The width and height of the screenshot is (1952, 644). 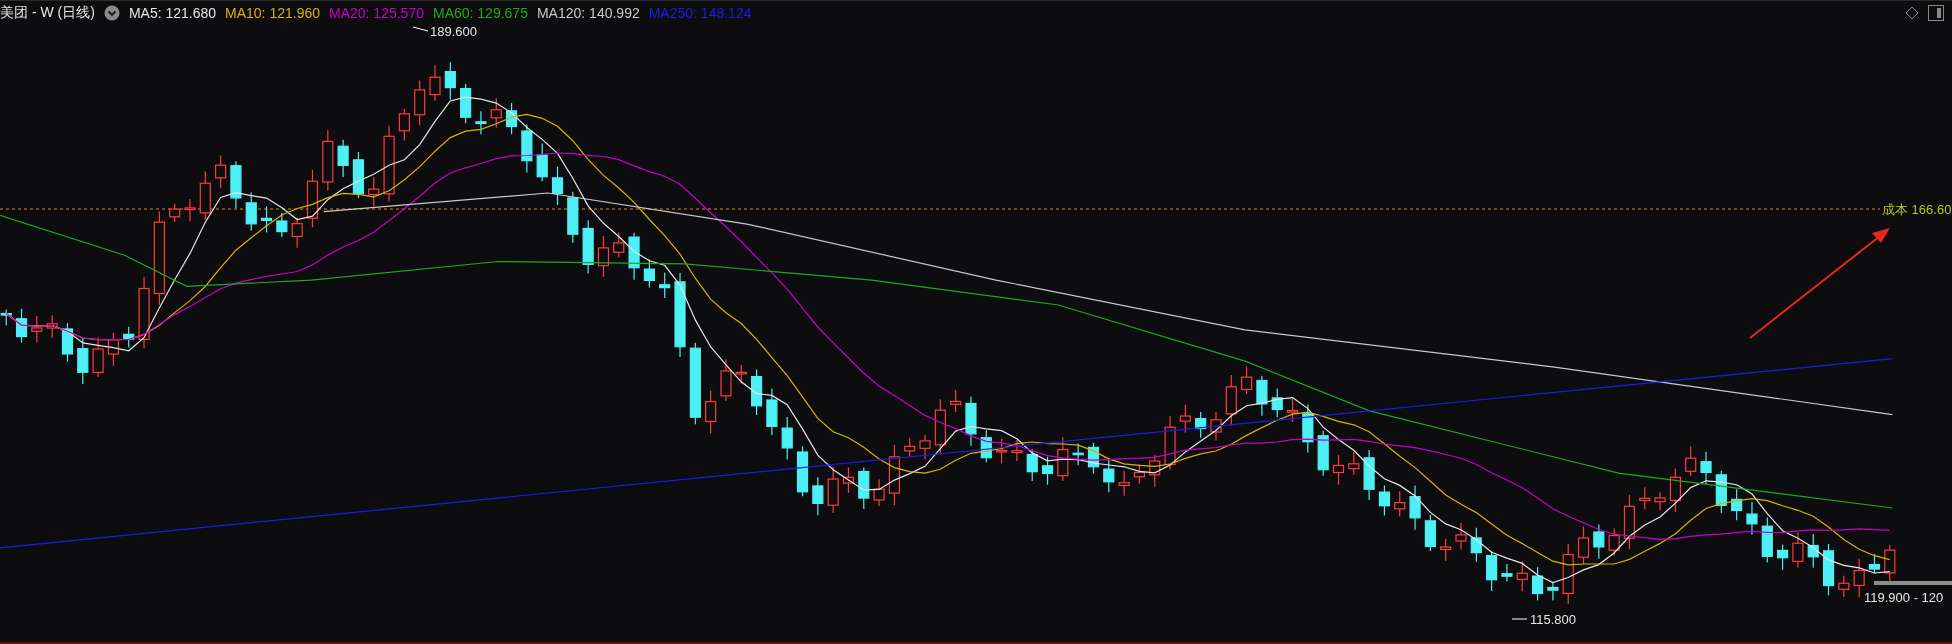 What do you see at coordinates (1904, 597) in the screenshot?
I see `current-price-range-label: 119.900 - 120` at bounding box center [1904, 597].